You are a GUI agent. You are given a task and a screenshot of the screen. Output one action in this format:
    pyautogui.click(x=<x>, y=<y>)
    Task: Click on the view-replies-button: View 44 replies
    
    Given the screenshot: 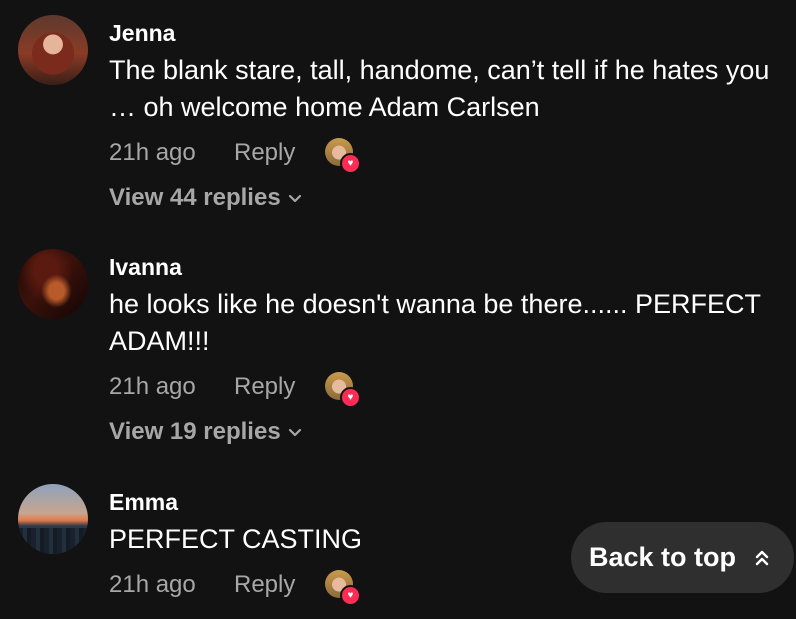 What is the action you would take?
    pyautogui.click(x=206, y=198)
    